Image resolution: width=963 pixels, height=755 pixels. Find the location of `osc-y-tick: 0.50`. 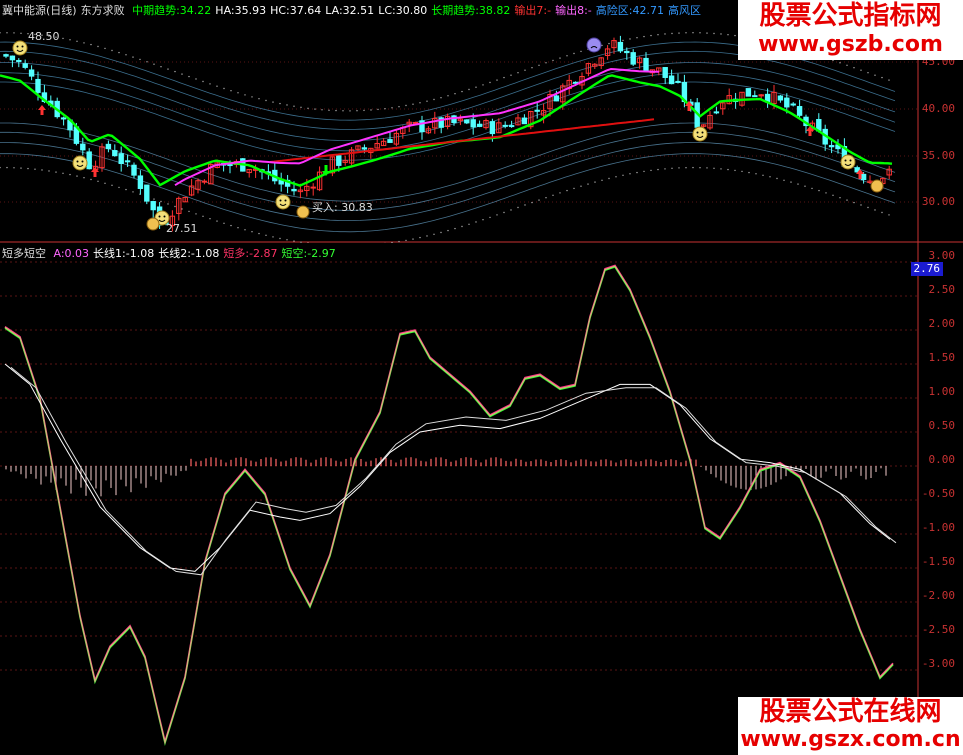

osc-y-tick: 0.50 is located at coordinates (942, 425).